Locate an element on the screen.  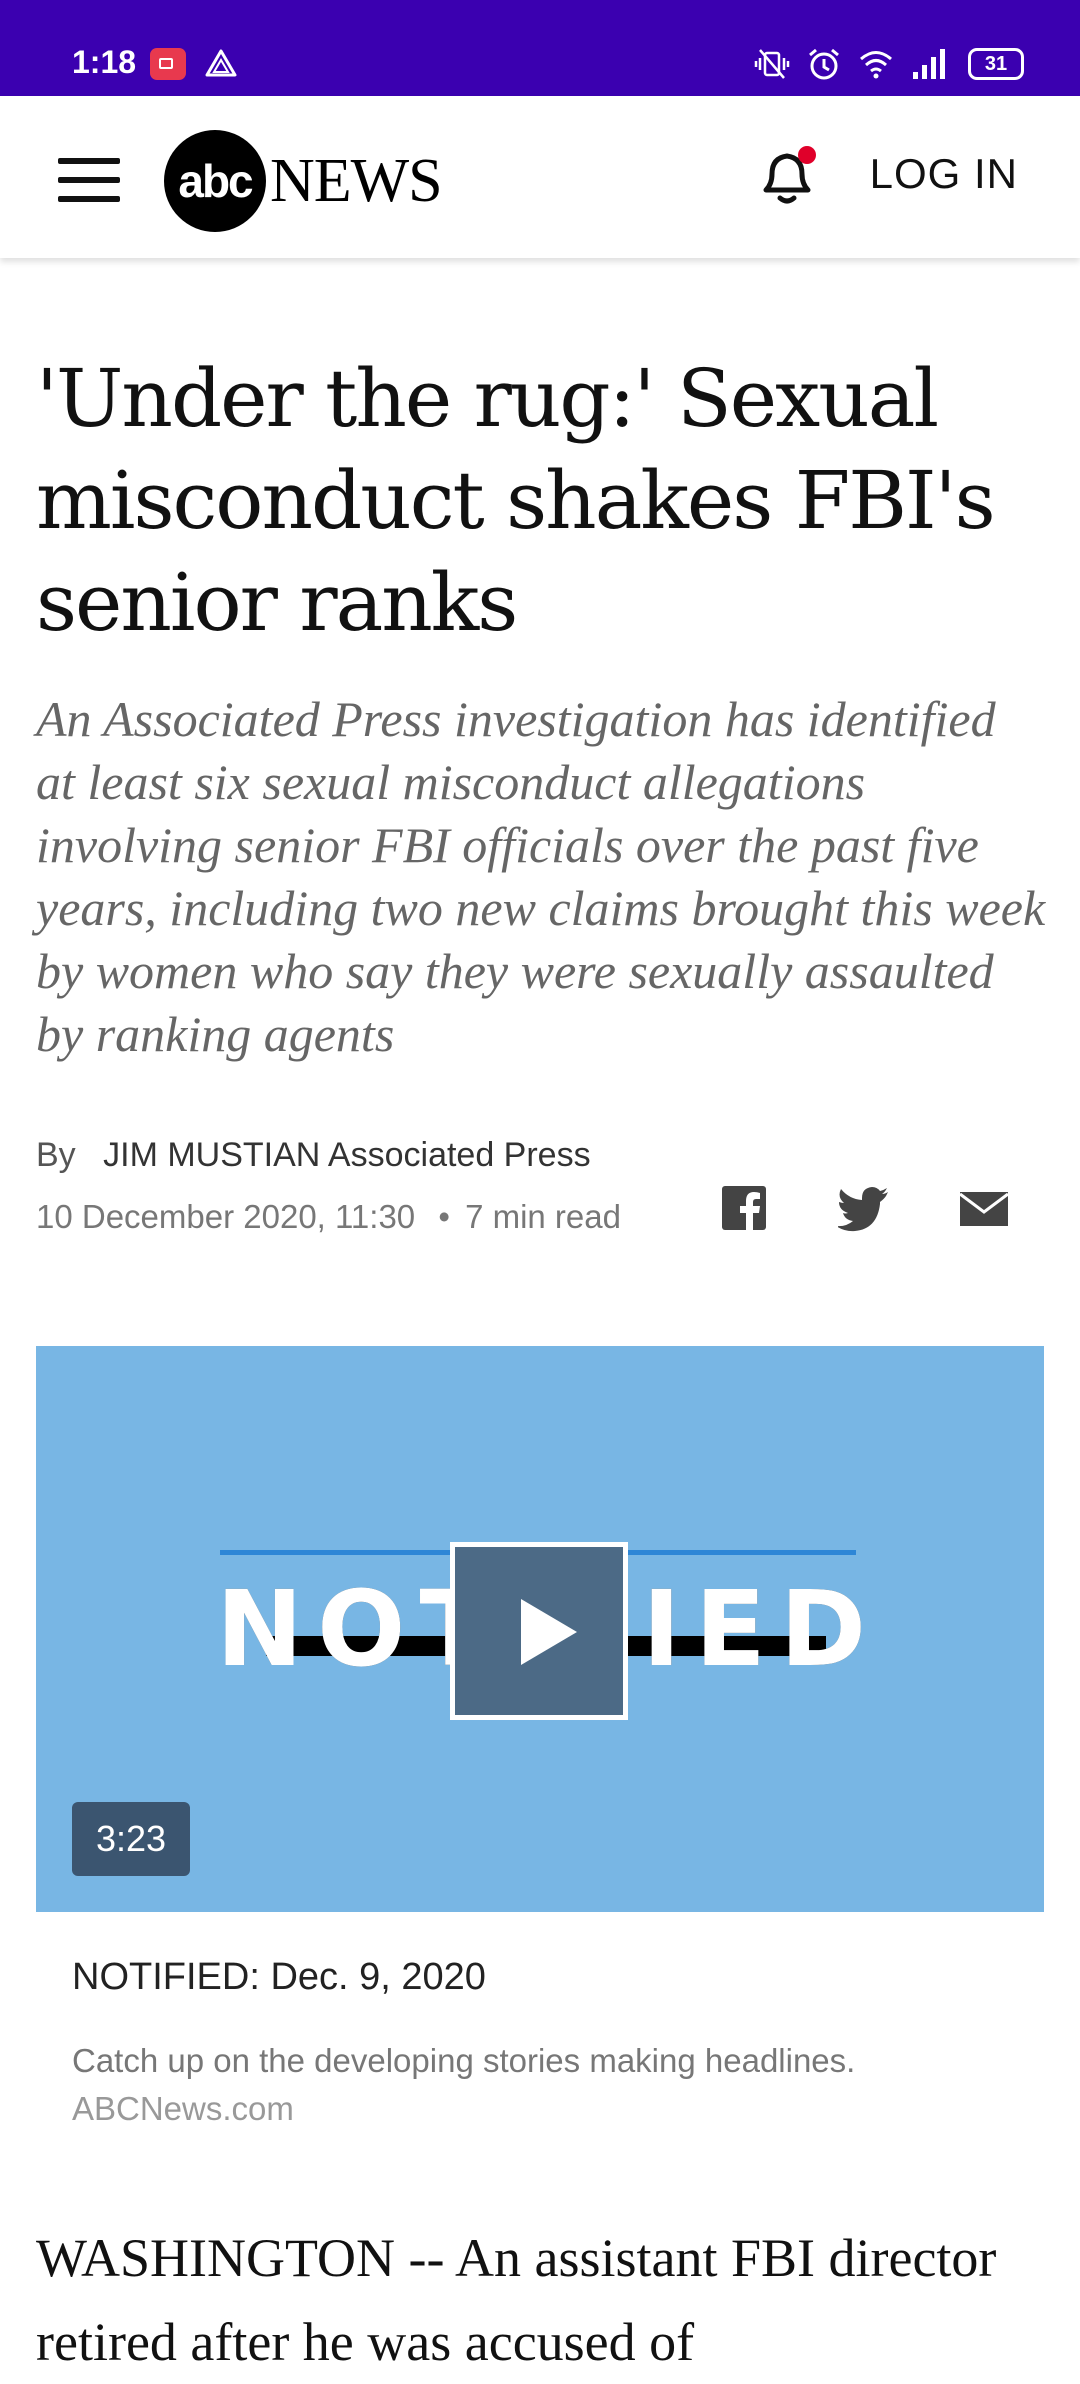
video-source: ABCNews.com is located at coordinates (183, 2108).